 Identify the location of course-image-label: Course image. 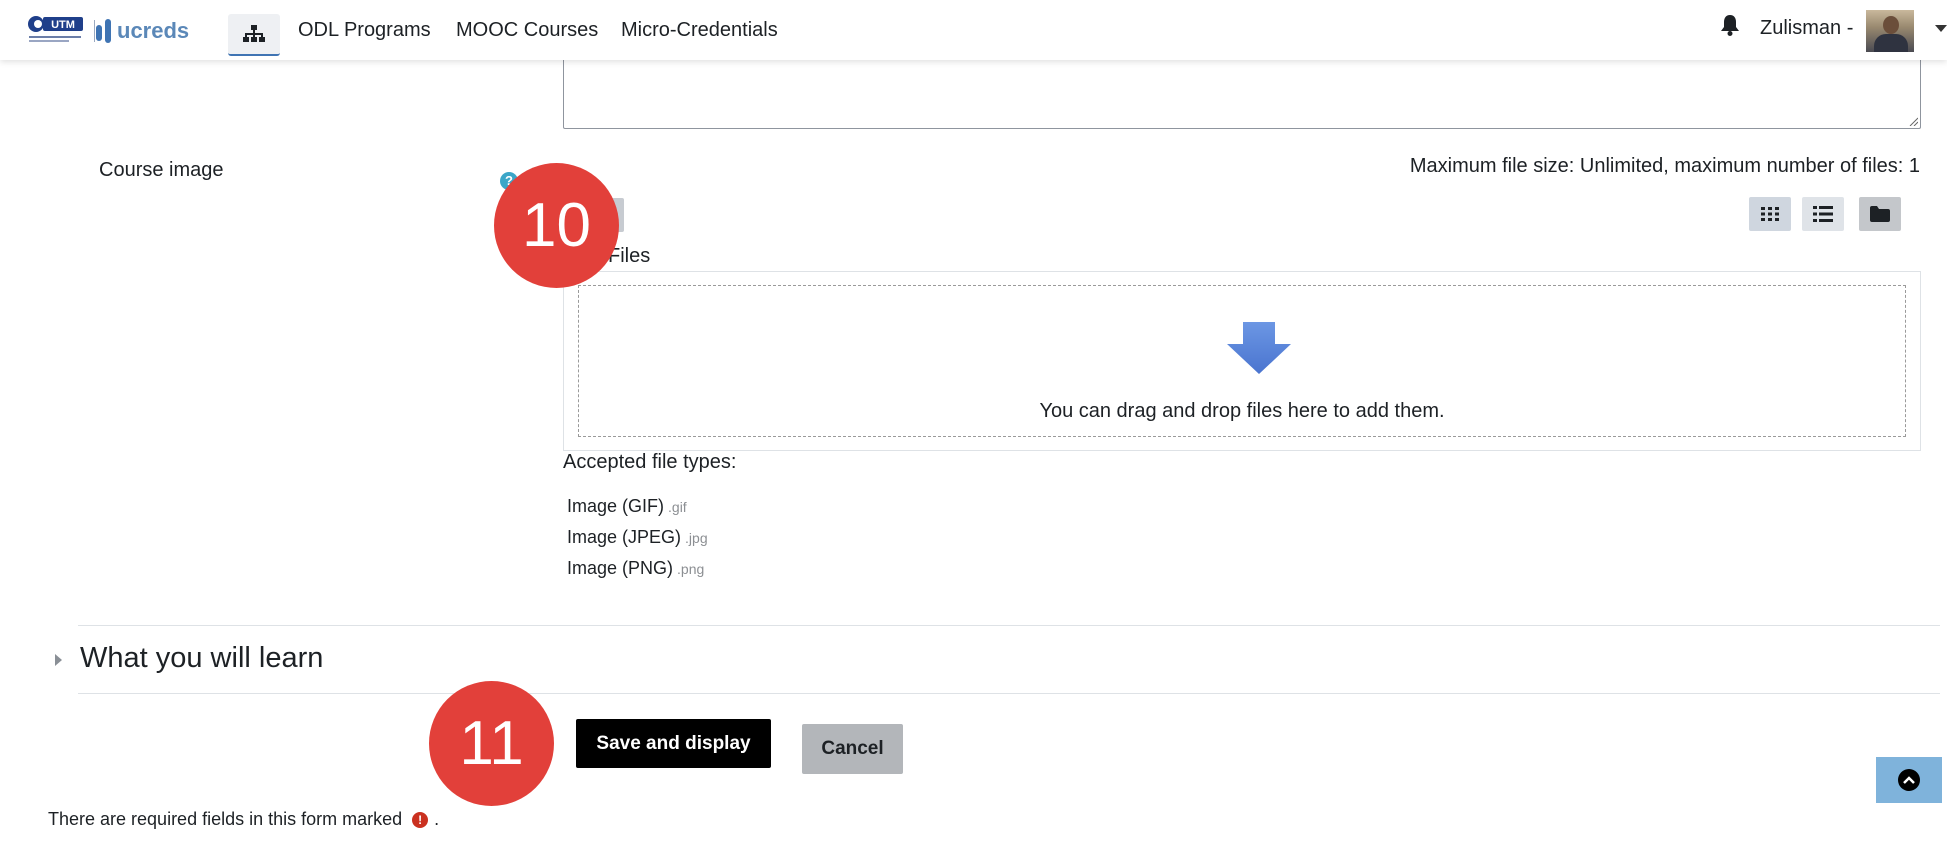
(161, 170).